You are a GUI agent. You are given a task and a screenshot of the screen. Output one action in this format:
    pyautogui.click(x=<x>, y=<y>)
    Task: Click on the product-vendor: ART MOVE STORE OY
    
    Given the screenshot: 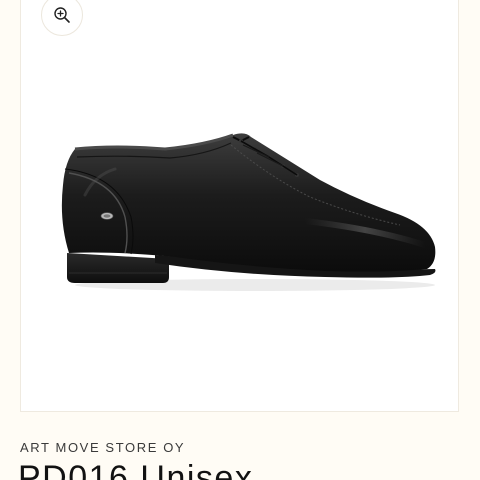 What is the action you would take?
    pyautogui.click(x=103, y=447)
    